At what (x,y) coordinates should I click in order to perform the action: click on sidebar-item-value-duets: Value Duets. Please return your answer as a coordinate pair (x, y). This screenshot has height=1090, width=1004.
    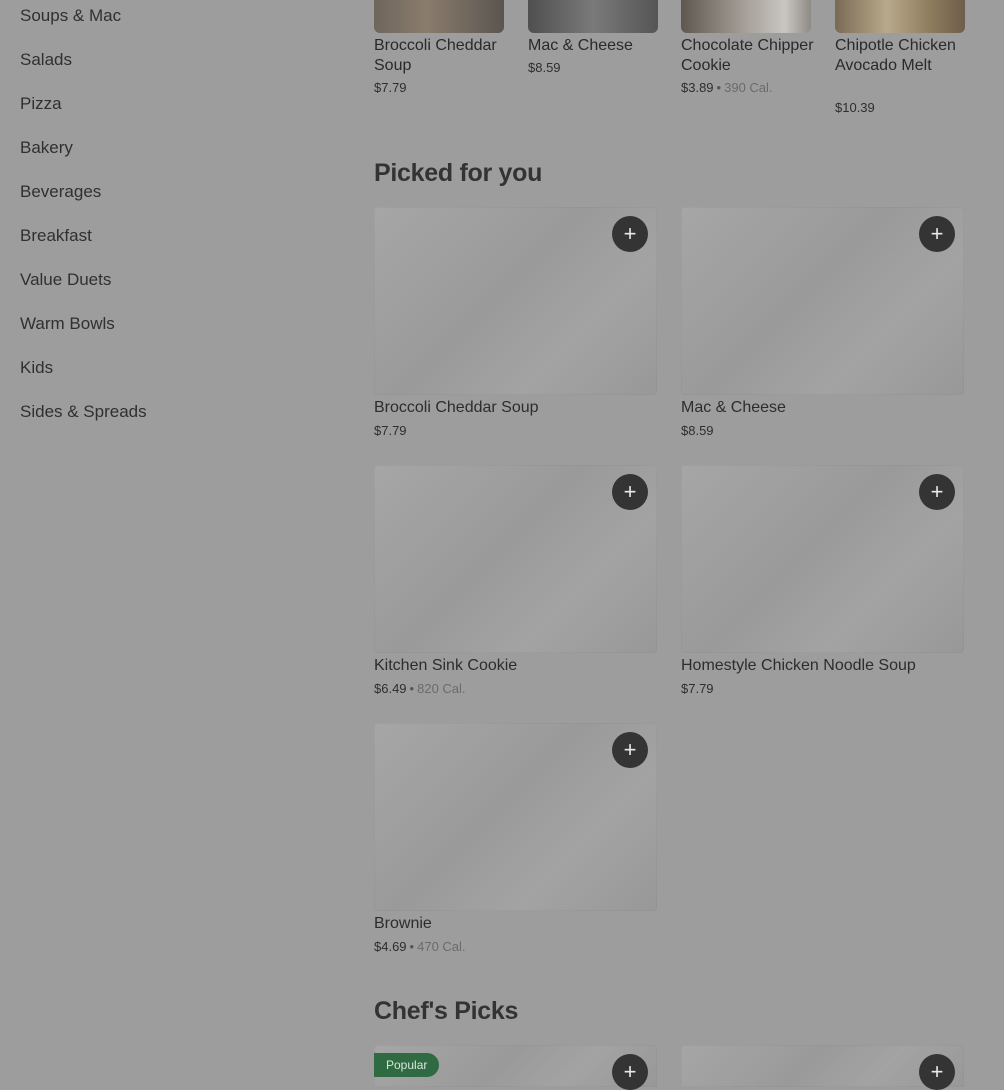
    Looking at the image, I should click on (65, 280).